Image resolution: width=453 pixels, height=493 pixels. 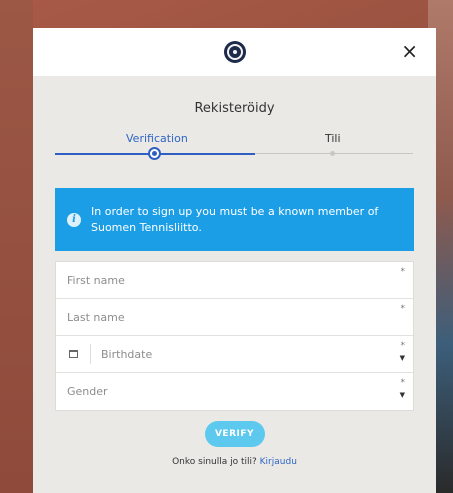 I want to click on first-name-placeholder: First name, so click(x=96, y=280).